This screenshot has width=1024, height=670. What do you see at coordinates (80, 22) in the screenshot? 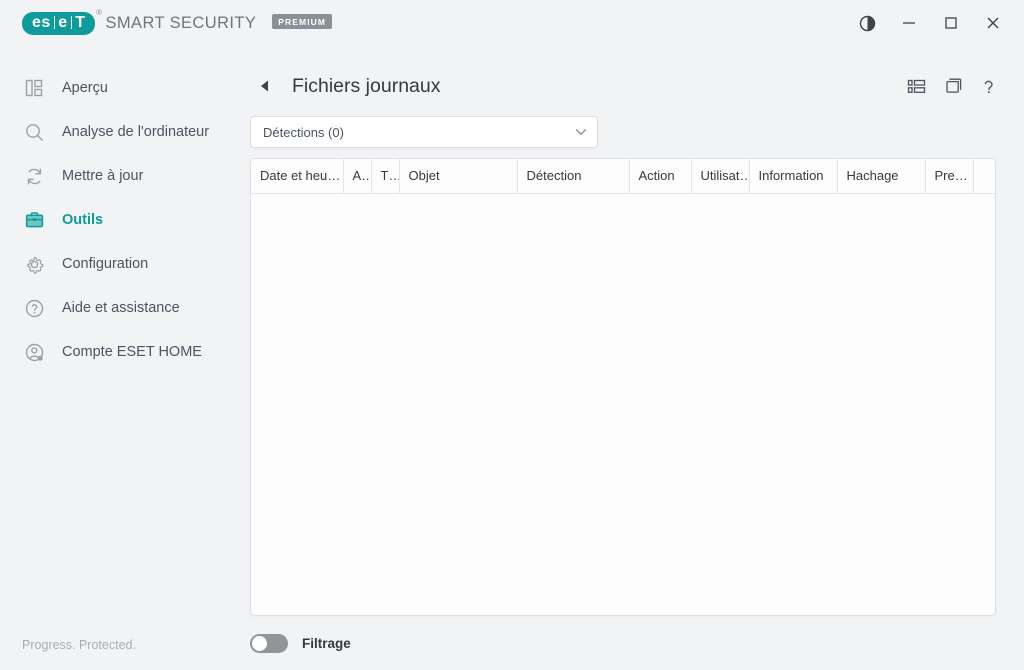
I see `eset-logo-text-3: T` at bounding box center [80, 22].